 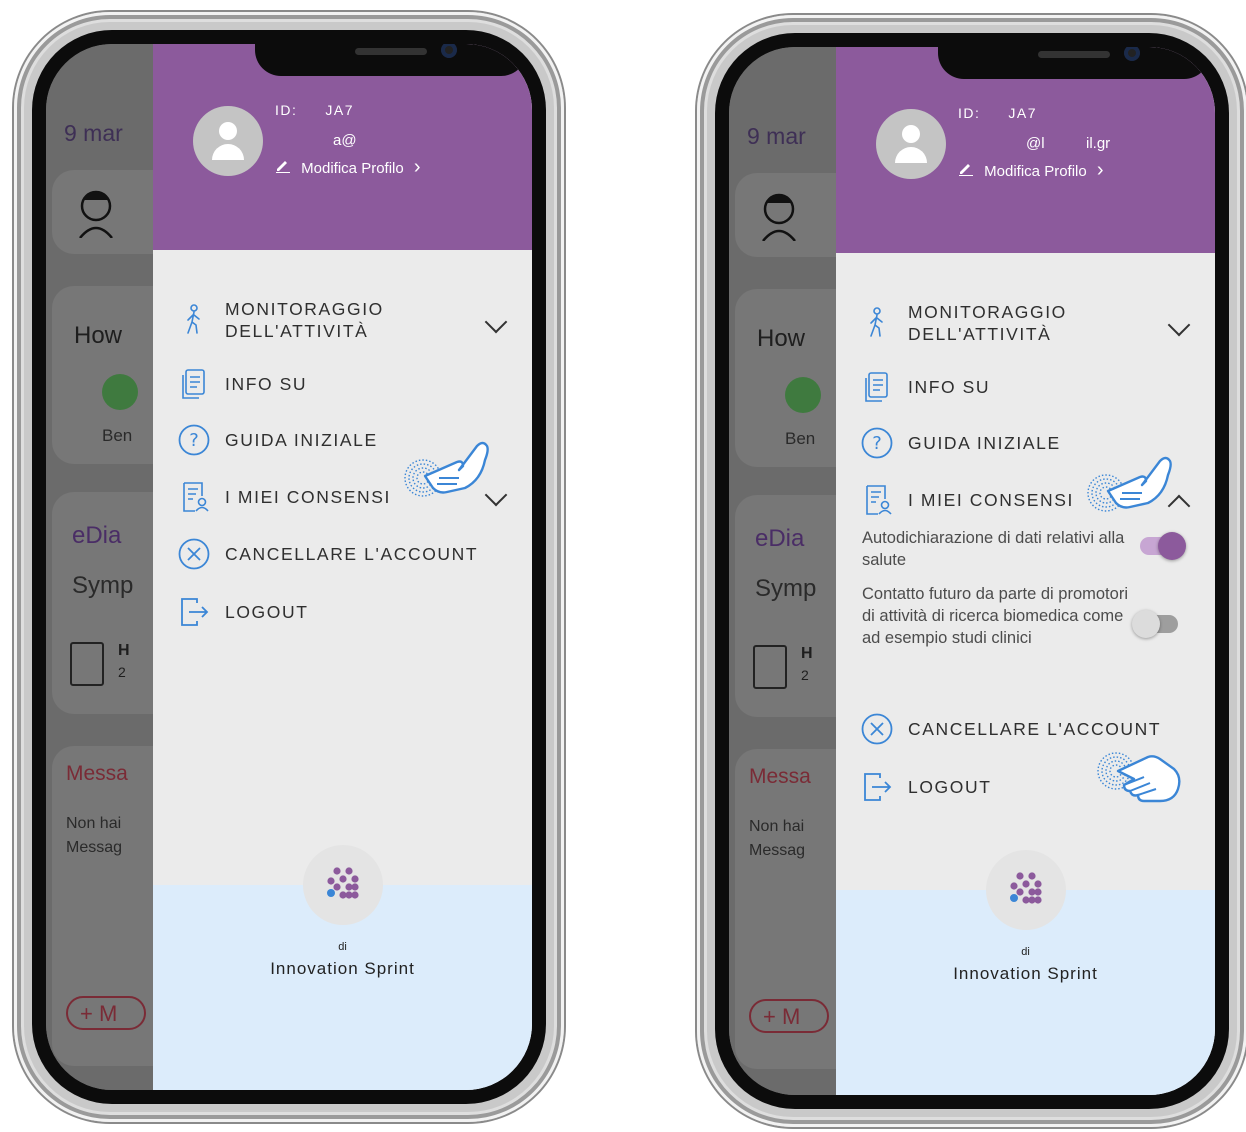 What do you see at coordinates (1155, 624) in the screenshot?
I see `consent-research-contact-toggle` at bounding box center [1155, 624].